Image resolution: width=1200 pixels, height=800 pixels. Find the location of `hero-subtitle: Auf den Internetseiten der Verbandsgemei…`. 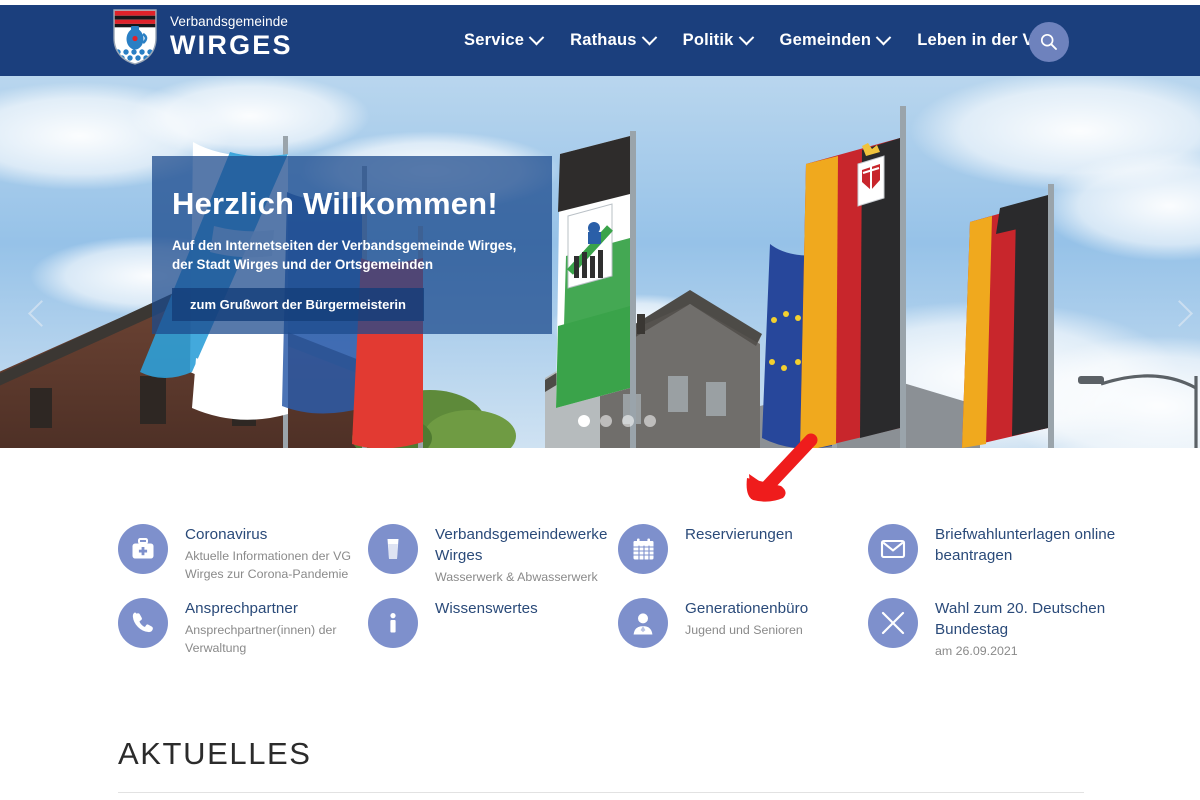

hero-subtitle: Auf den Internetseiten der Verbandsgemei… is located at coordinates (344, 255).